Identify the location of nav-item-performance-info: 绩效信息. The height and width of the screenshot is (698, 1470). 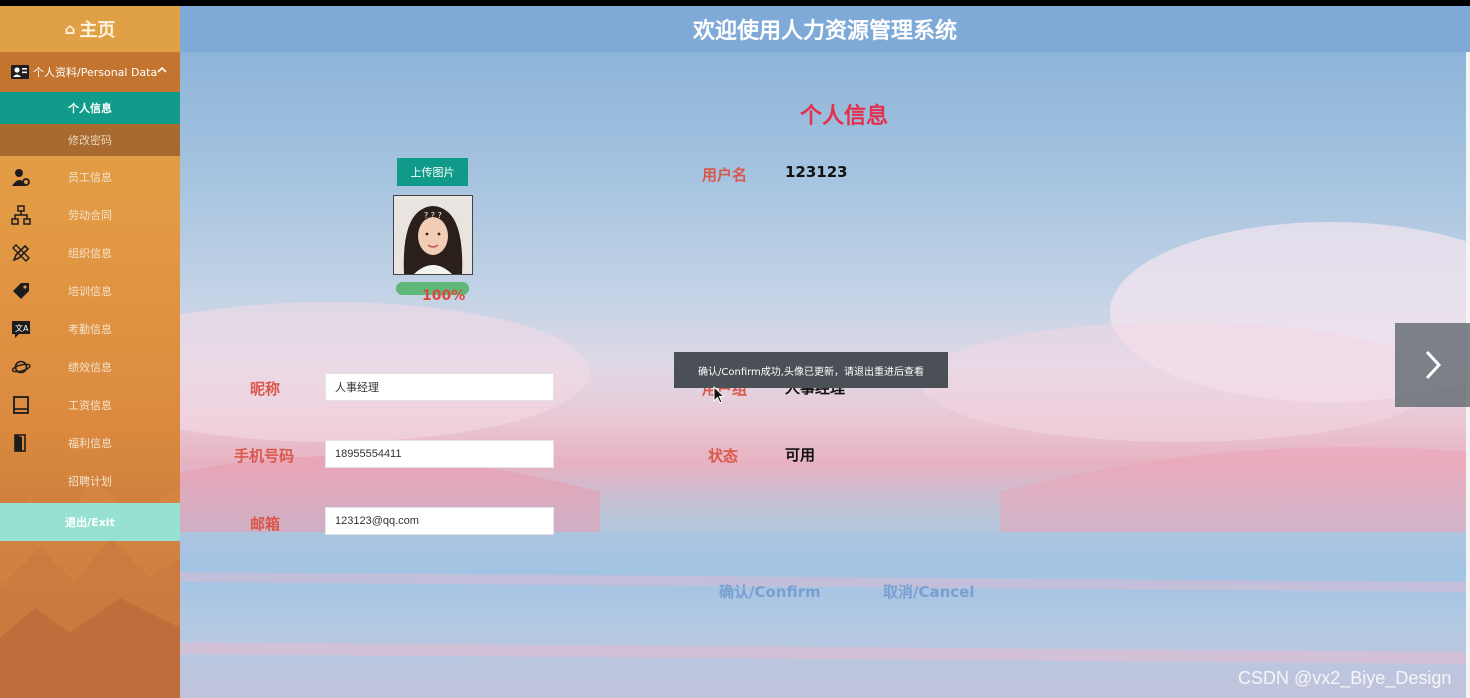
(90, 367).